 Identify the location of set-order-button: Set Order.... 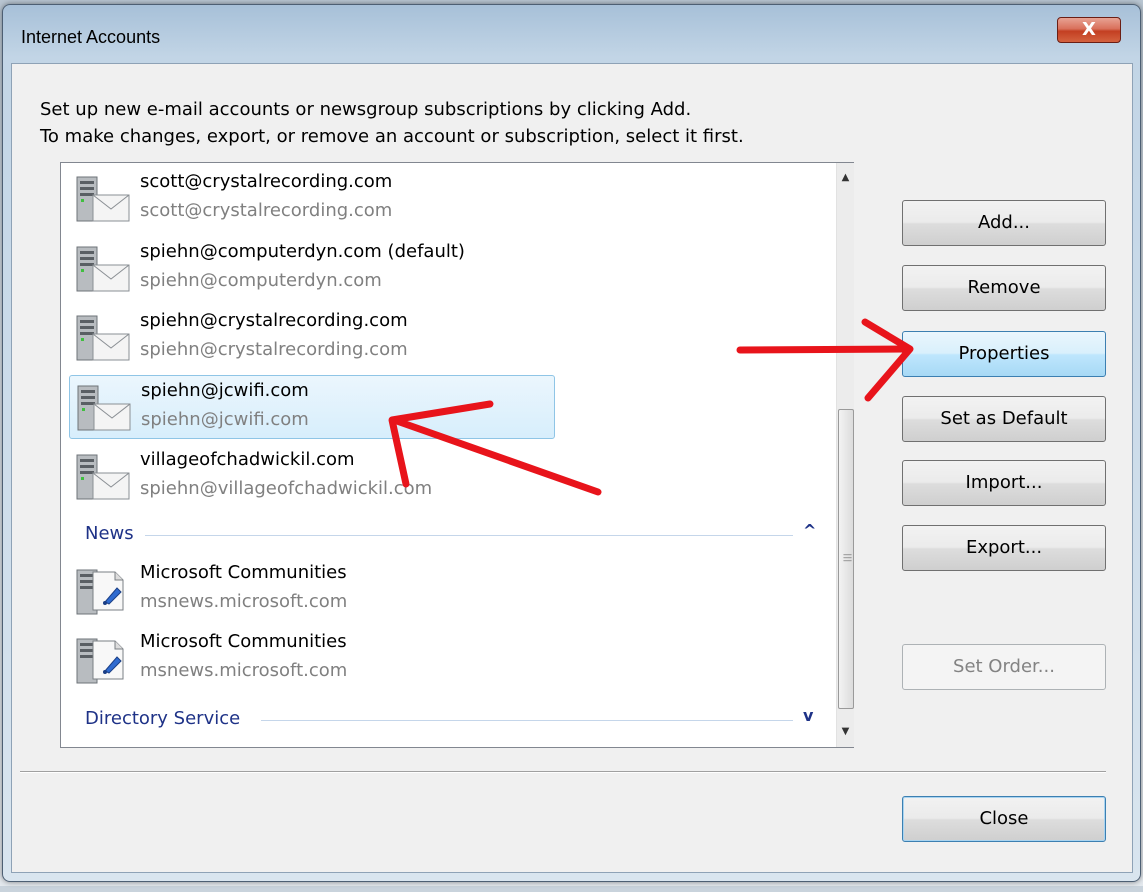
(1004, 667).